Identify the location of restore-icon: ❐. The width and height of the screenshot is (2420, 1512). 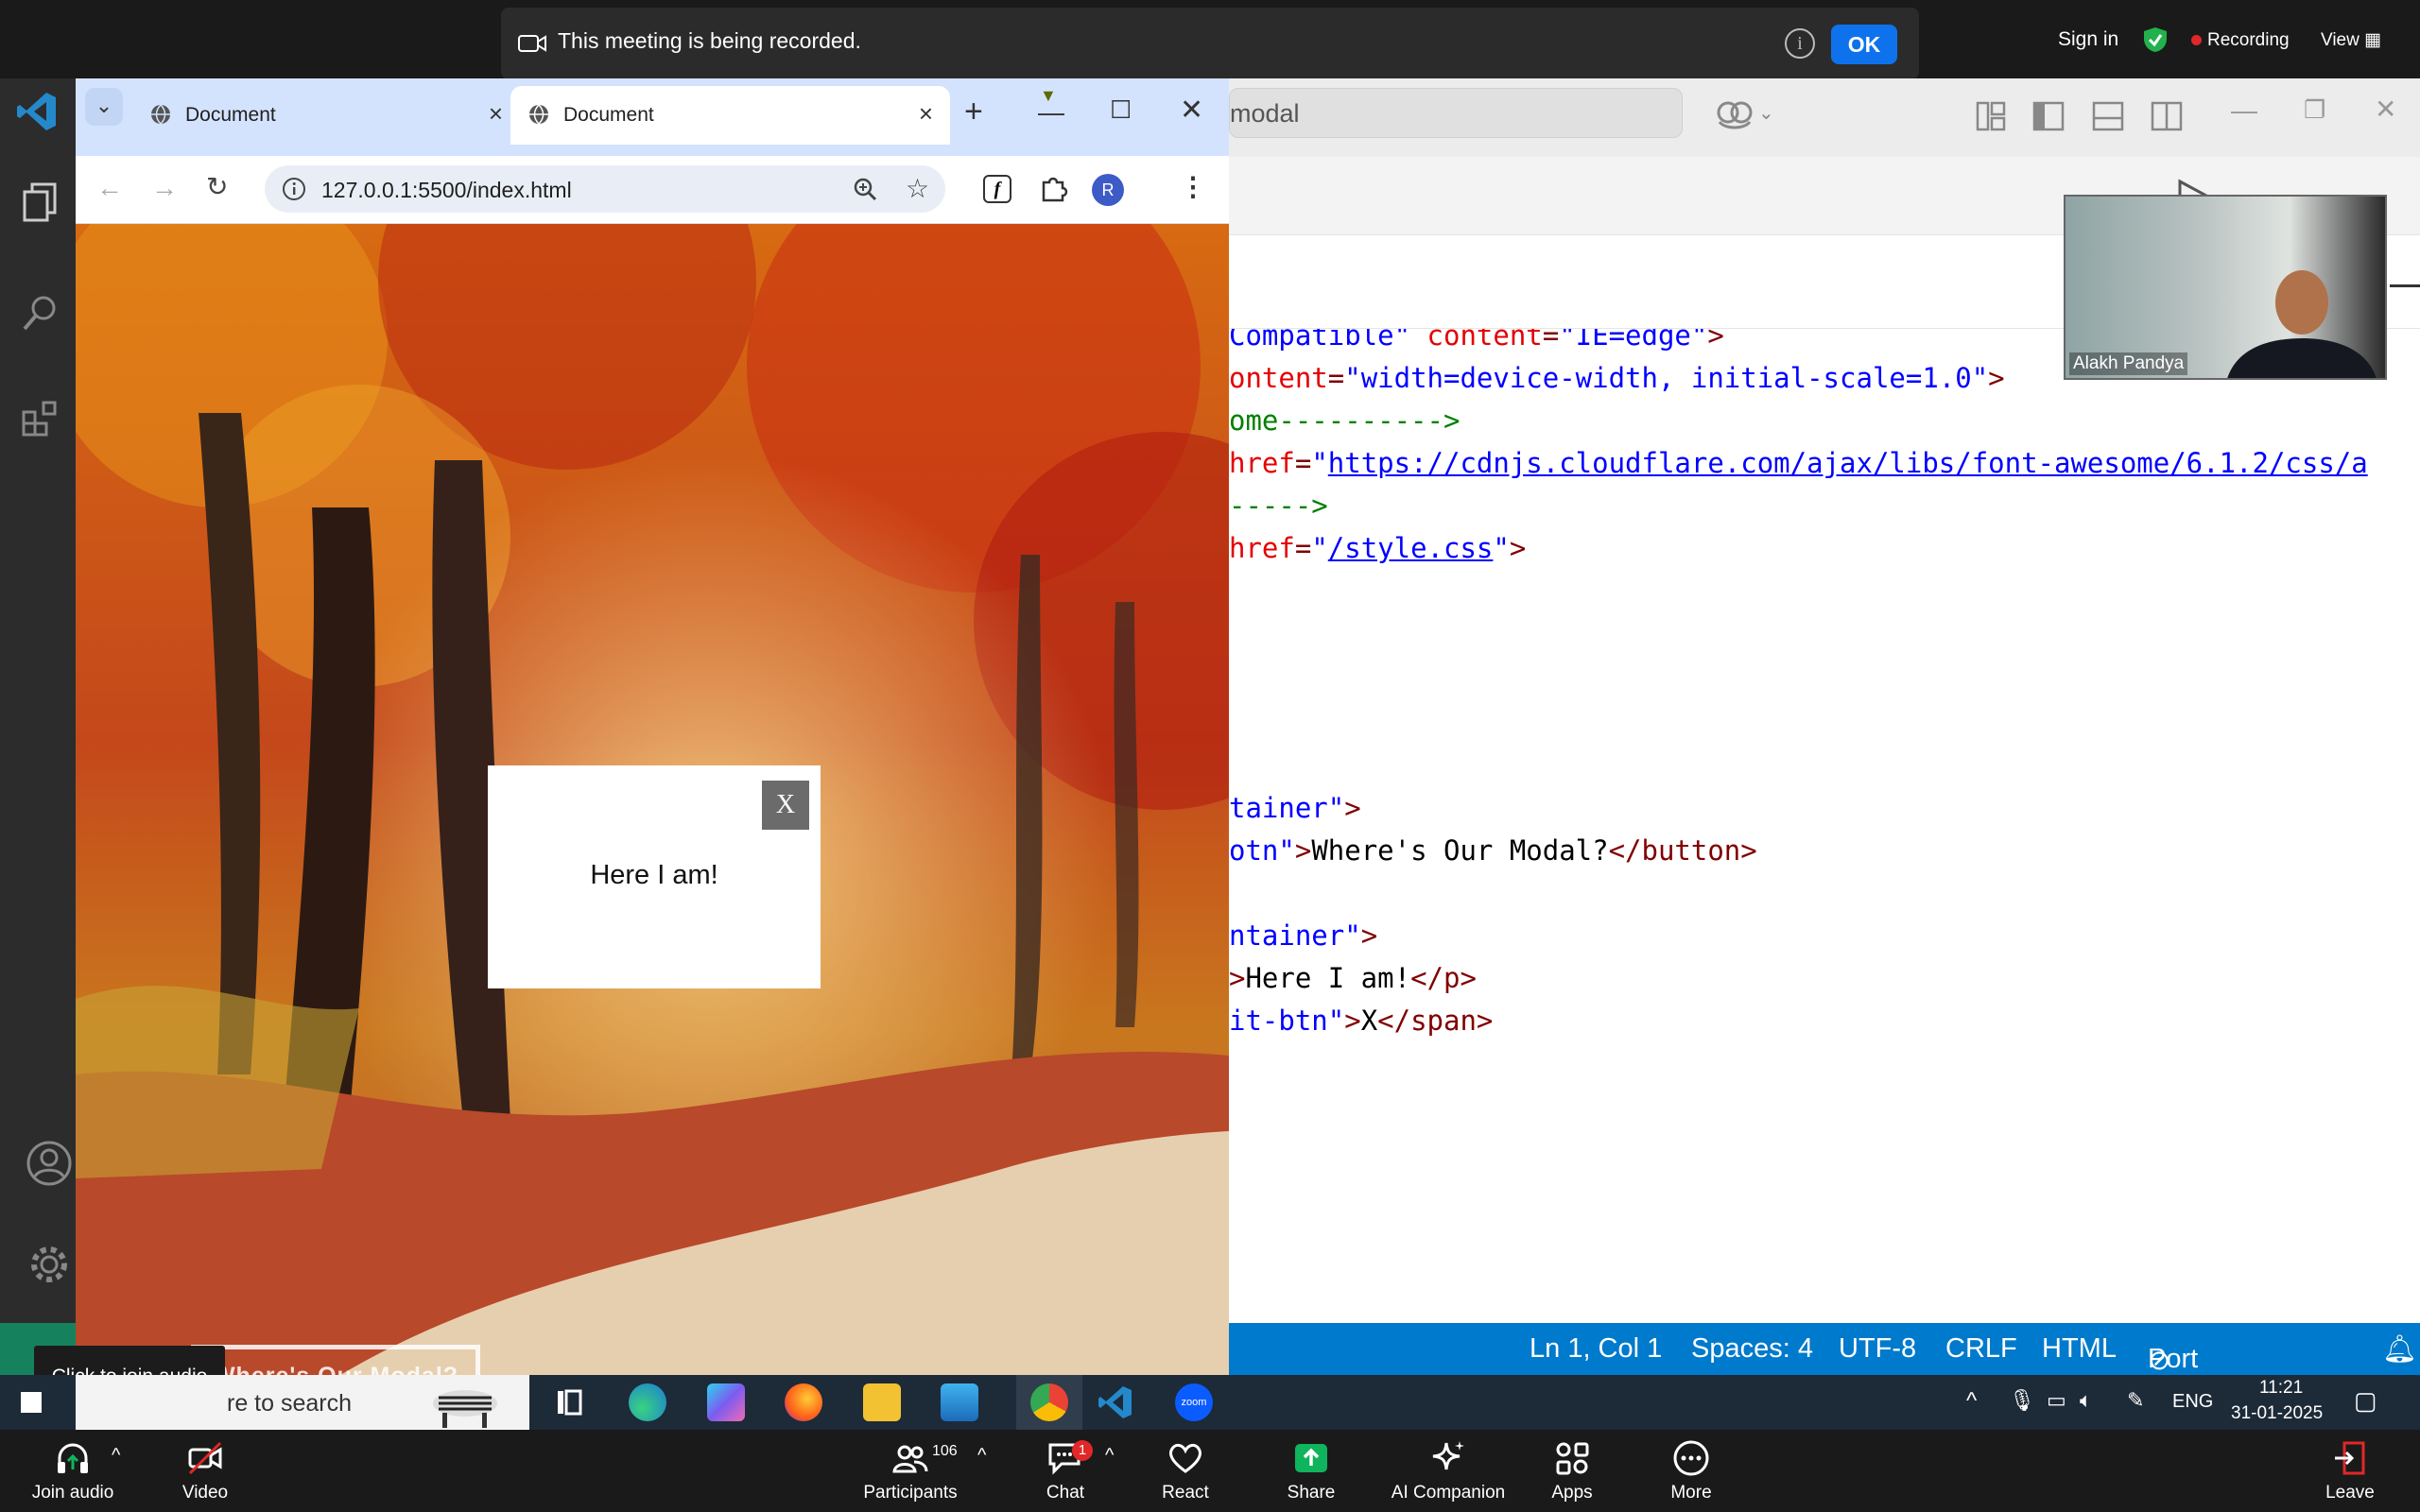
(2314, 110).